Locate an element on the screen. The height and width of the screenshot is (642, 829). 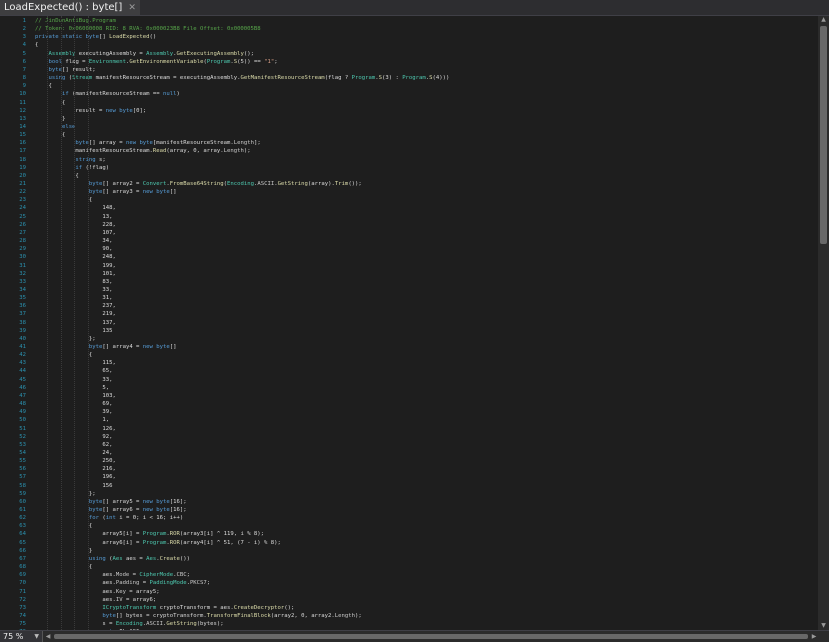
line-number: 21 is located at coordinates (22, 184).